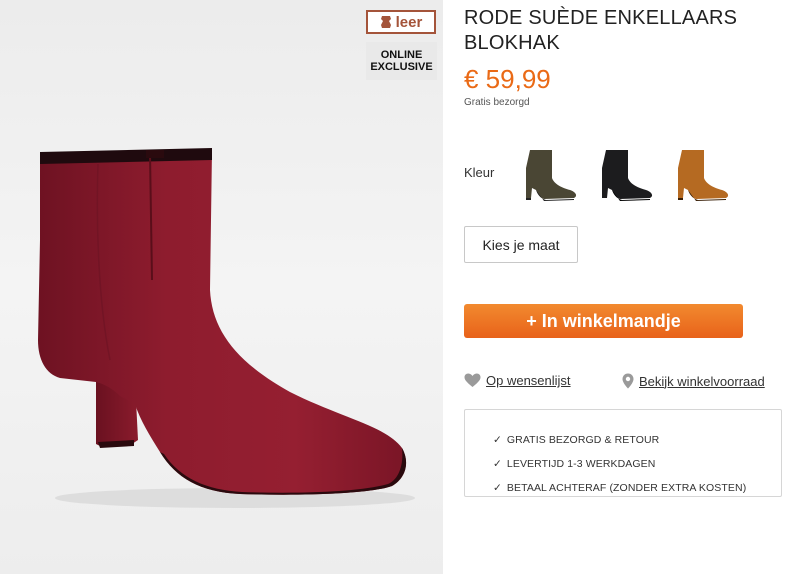  What do you see at coordinates (628, 381) in the screenshot?
I see `location-pin-icon` at bounding box center [628, 381].